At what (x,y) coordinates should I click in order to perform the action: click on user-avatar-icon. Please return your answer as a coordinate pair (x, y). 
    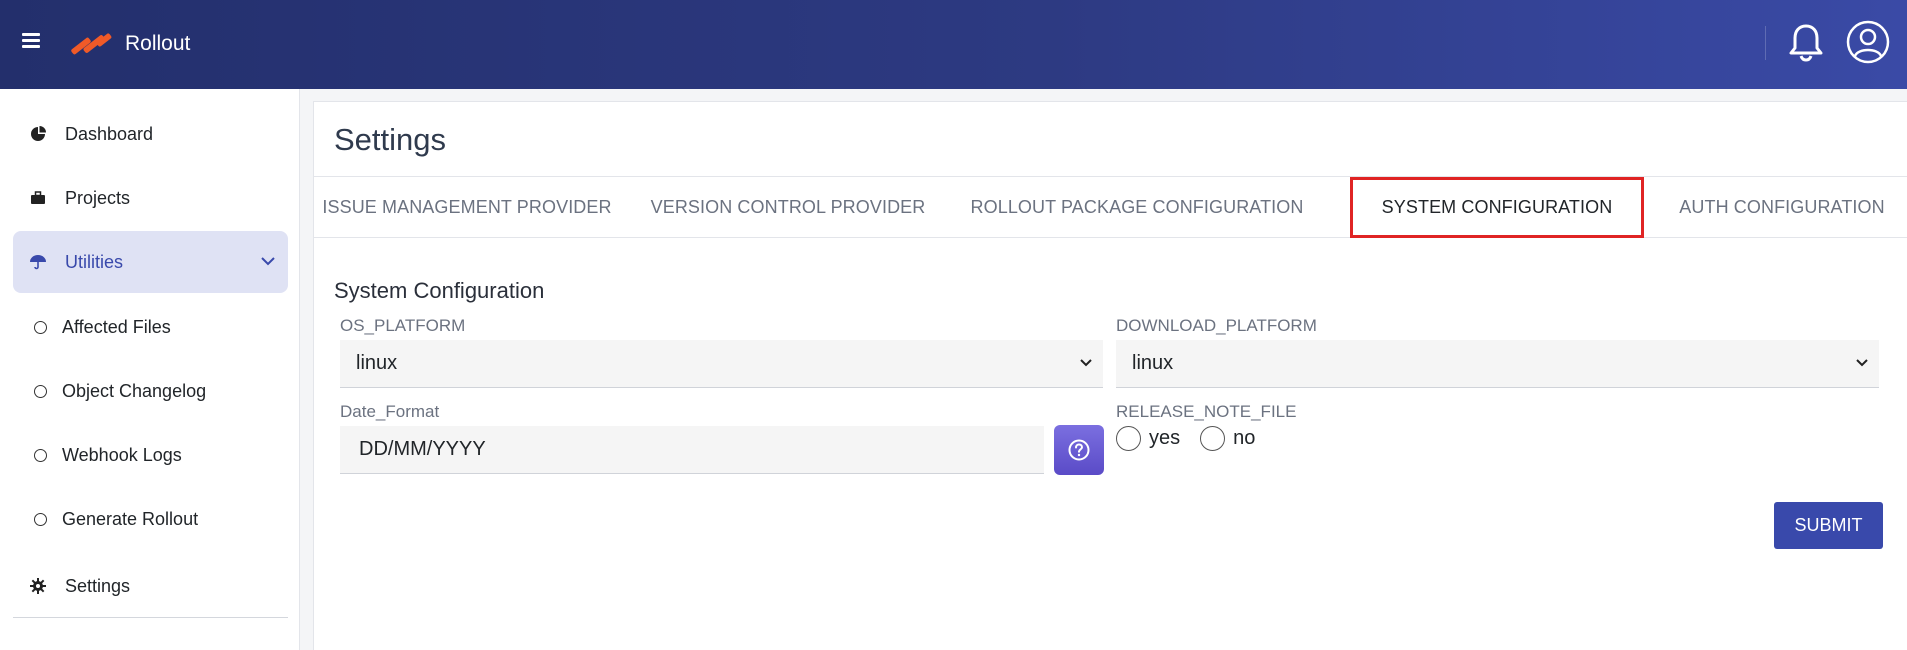
    Looking at the image, I should click on (1868, 42).